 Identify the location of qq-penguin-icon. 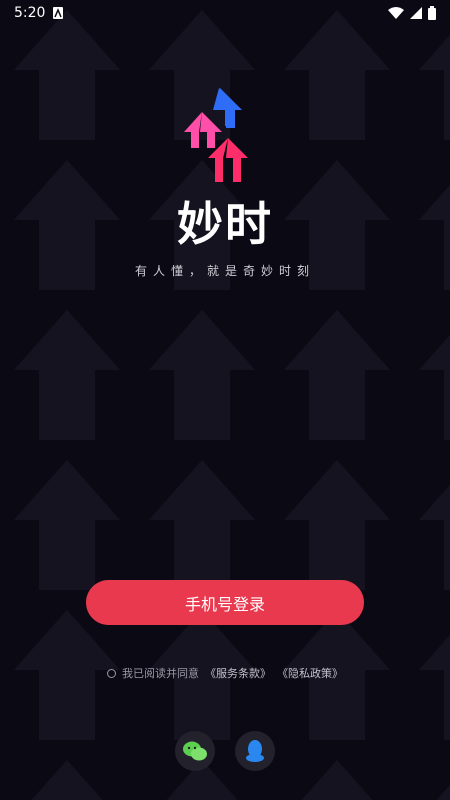
(255, 751).